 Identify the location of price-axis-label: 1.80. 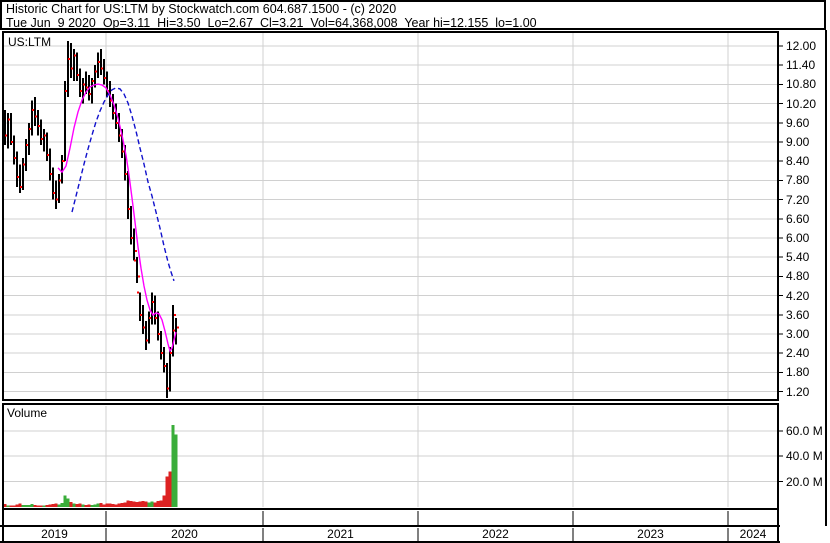
(798, 372).